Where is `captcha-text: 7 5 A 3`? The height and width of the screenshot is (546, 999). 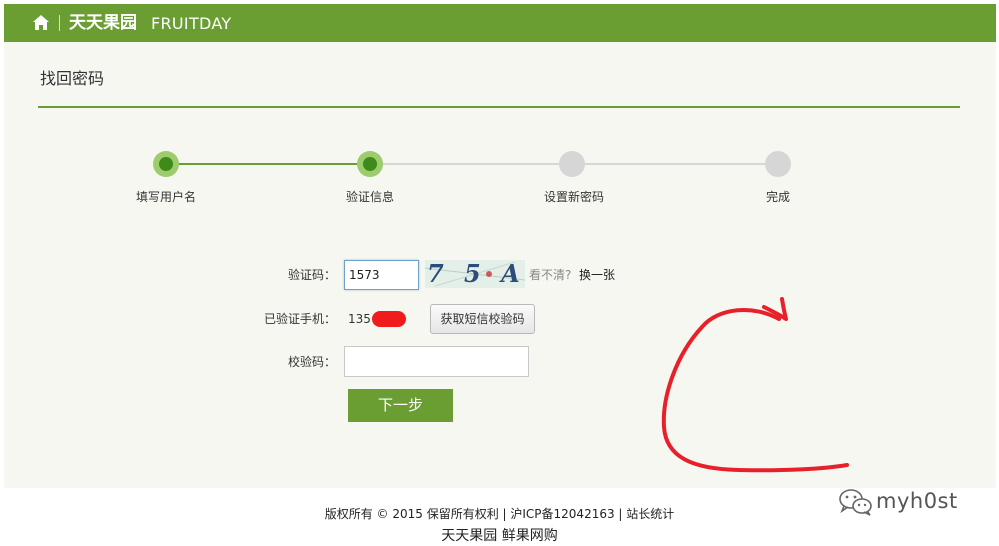 captcha-text: 7 5 A 3 is located at coordinates (476, 274).